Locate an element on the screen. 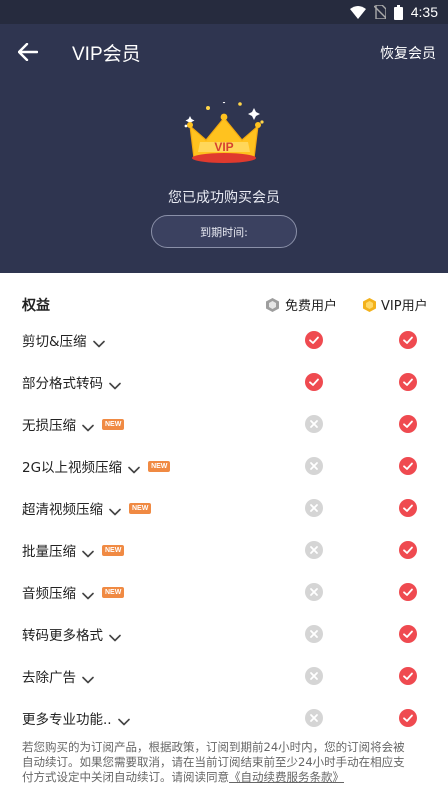  benefit-expand-toggle: 2G以上视频压缩 NEW is located at coordinates (96, 466).